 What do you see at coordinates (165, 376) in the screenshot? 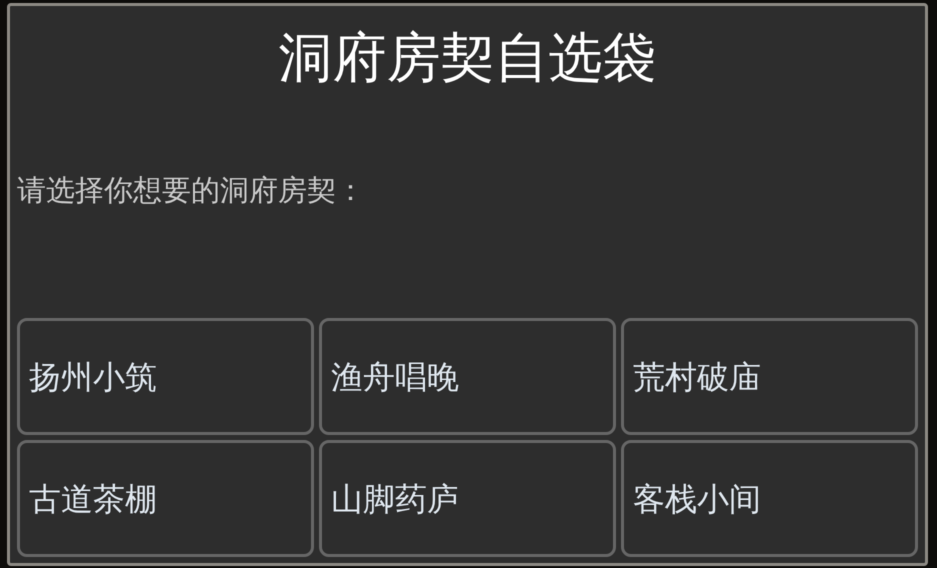
I see `option-button: 扬州小筑` at bounding box center [165, 376].